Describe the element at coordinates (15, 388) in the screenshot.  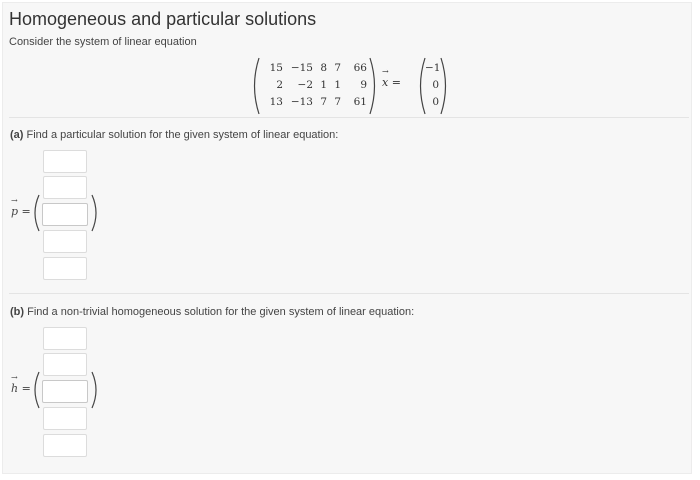
I see `vector-h-symbol: h` at that location.